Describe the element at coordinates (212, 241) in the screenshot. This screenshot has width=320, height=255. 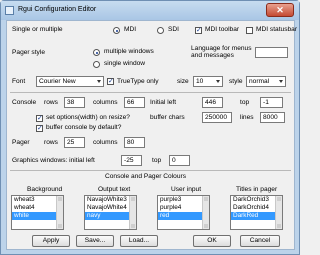
I see `ok-button: OK` at that location.